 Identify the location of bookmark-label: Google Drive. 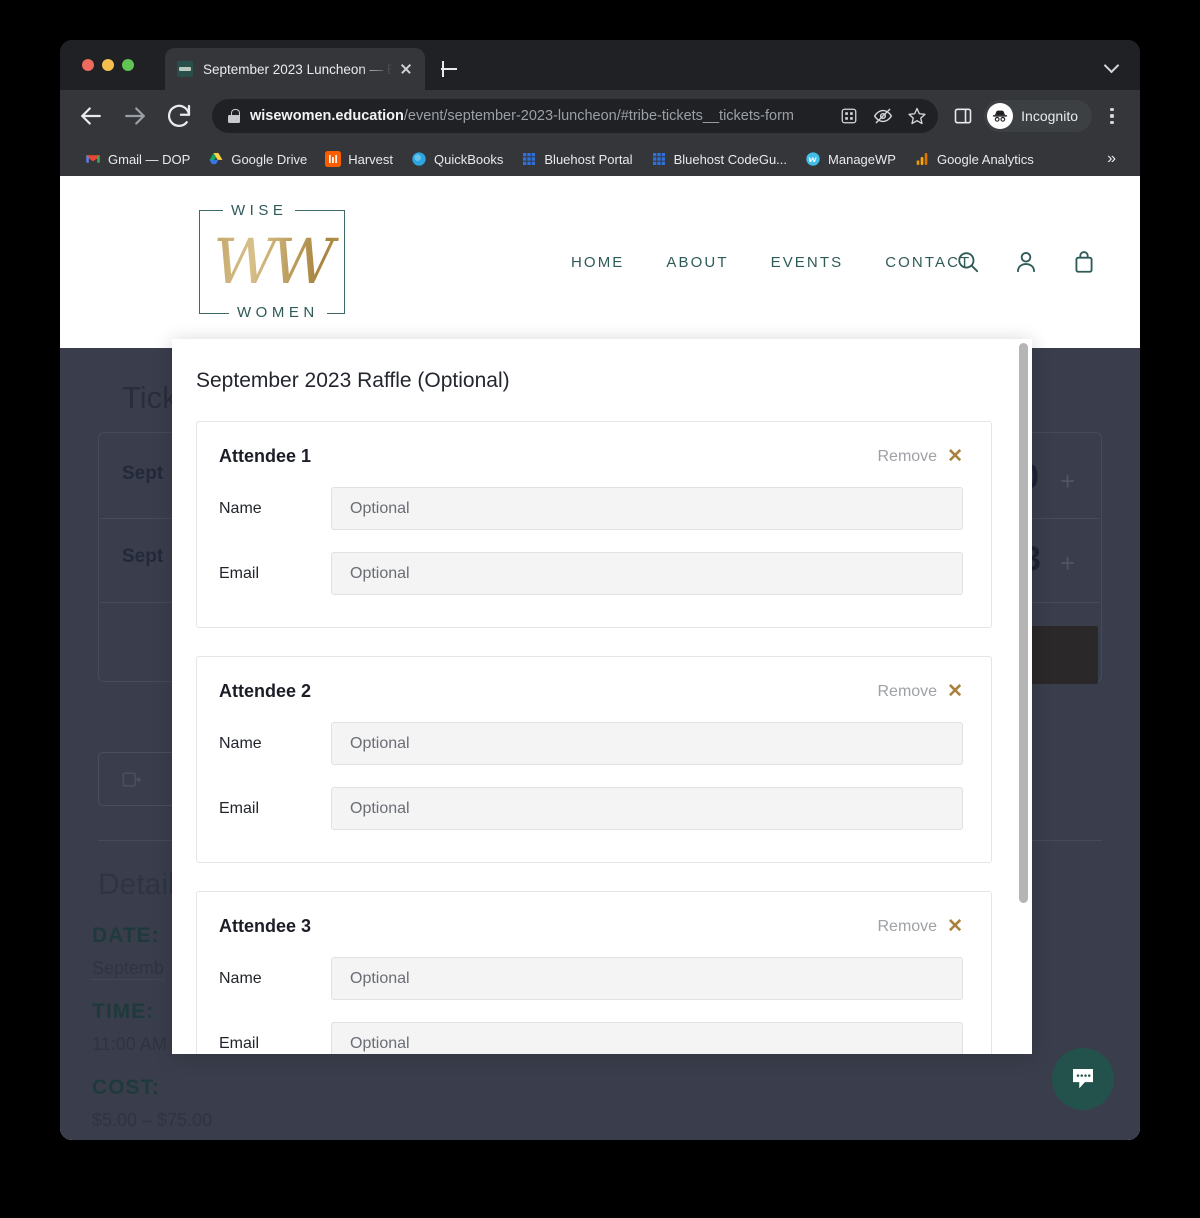
(269, 159).